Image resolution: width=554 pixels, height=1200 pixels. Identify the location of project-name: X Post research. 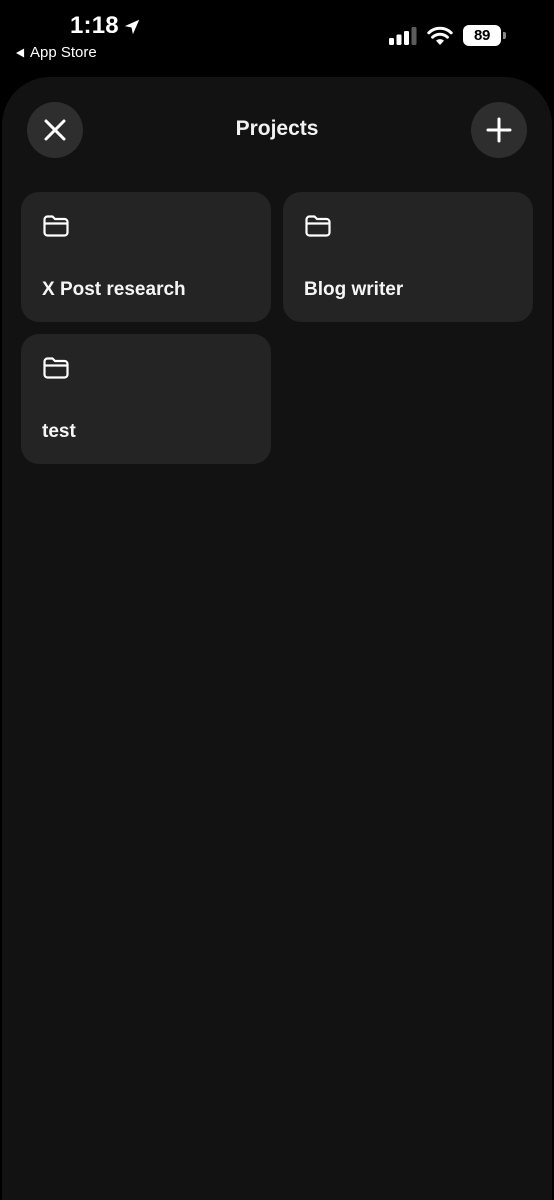
(114, 289).